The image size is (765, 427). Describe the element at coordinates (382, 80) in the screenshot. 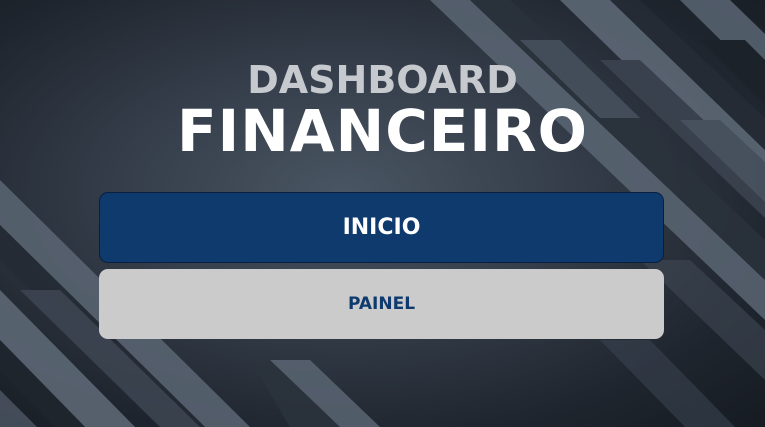

I see `title-dashboard: DASHBOARD` at that location.